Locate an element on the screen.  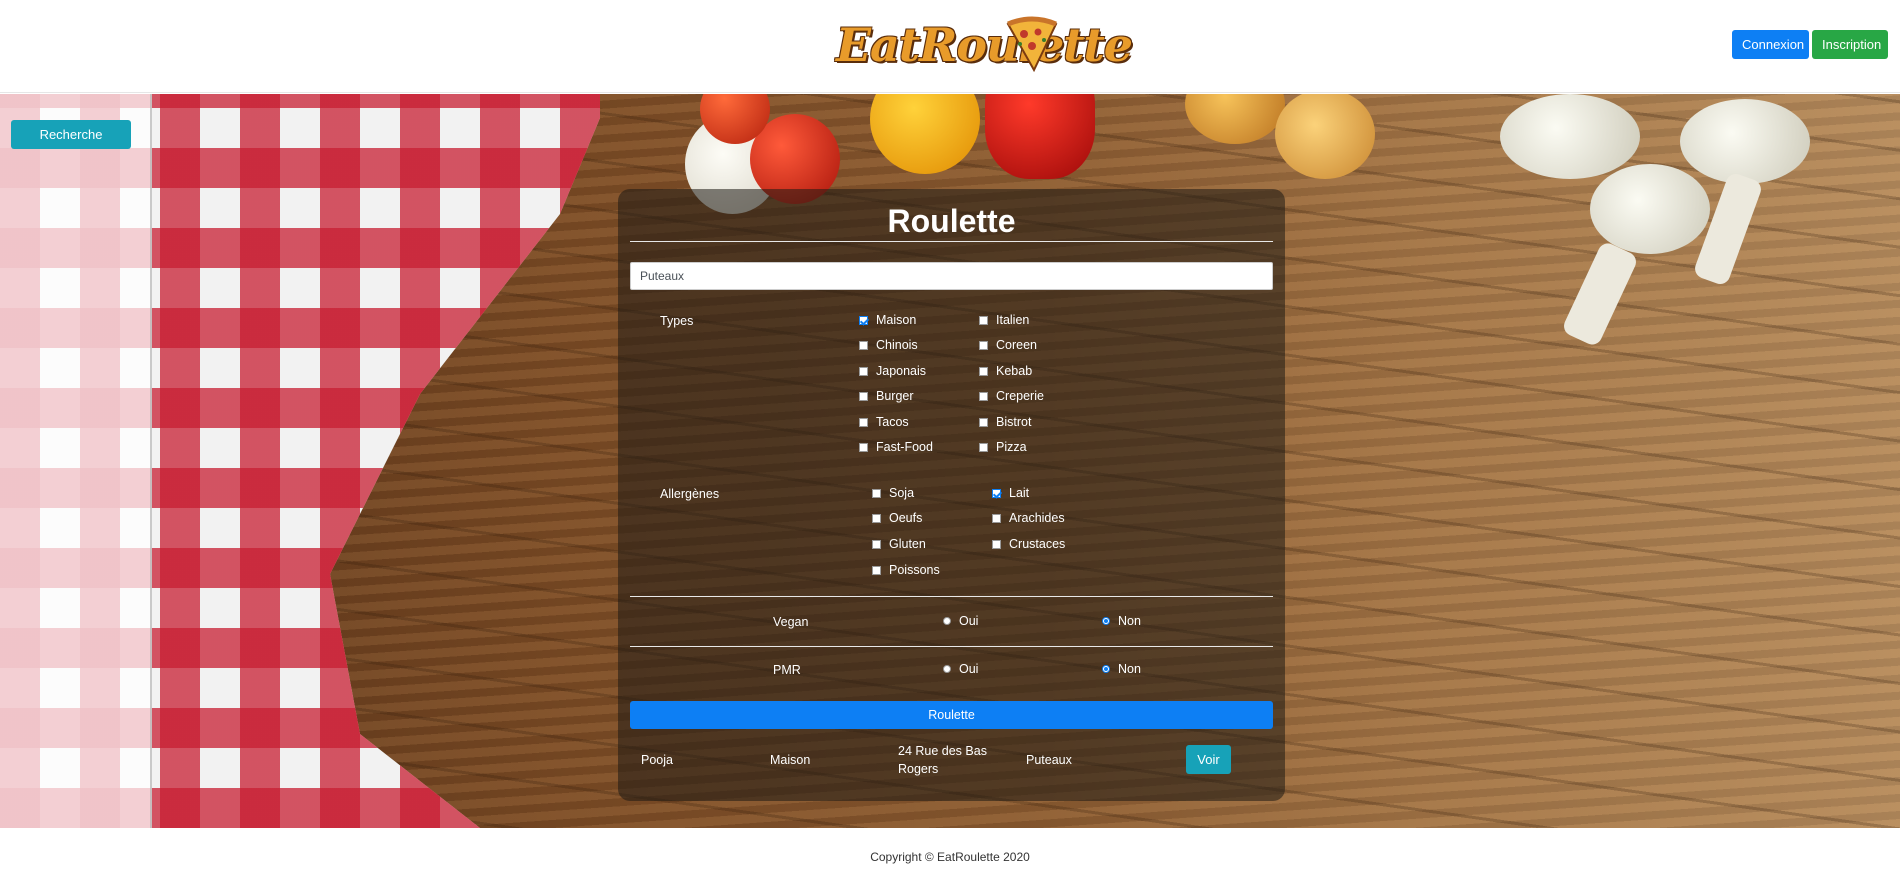
allergen-checkbox-arachides: Arachides is located at coordinates (1028, 518).